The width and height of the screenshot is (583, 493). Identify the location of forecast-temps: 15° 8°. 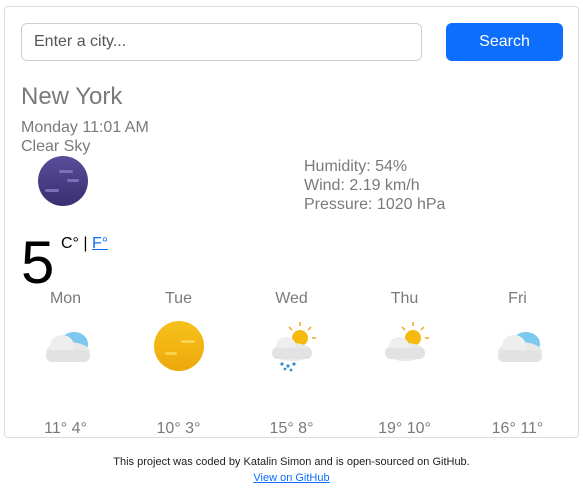
(291, 429).